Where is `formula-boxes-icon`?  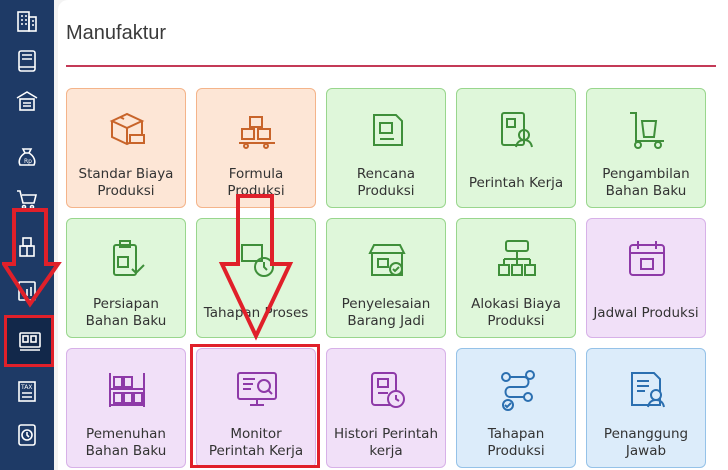
formula-boxes-icon is located at coordinates (257, 132).